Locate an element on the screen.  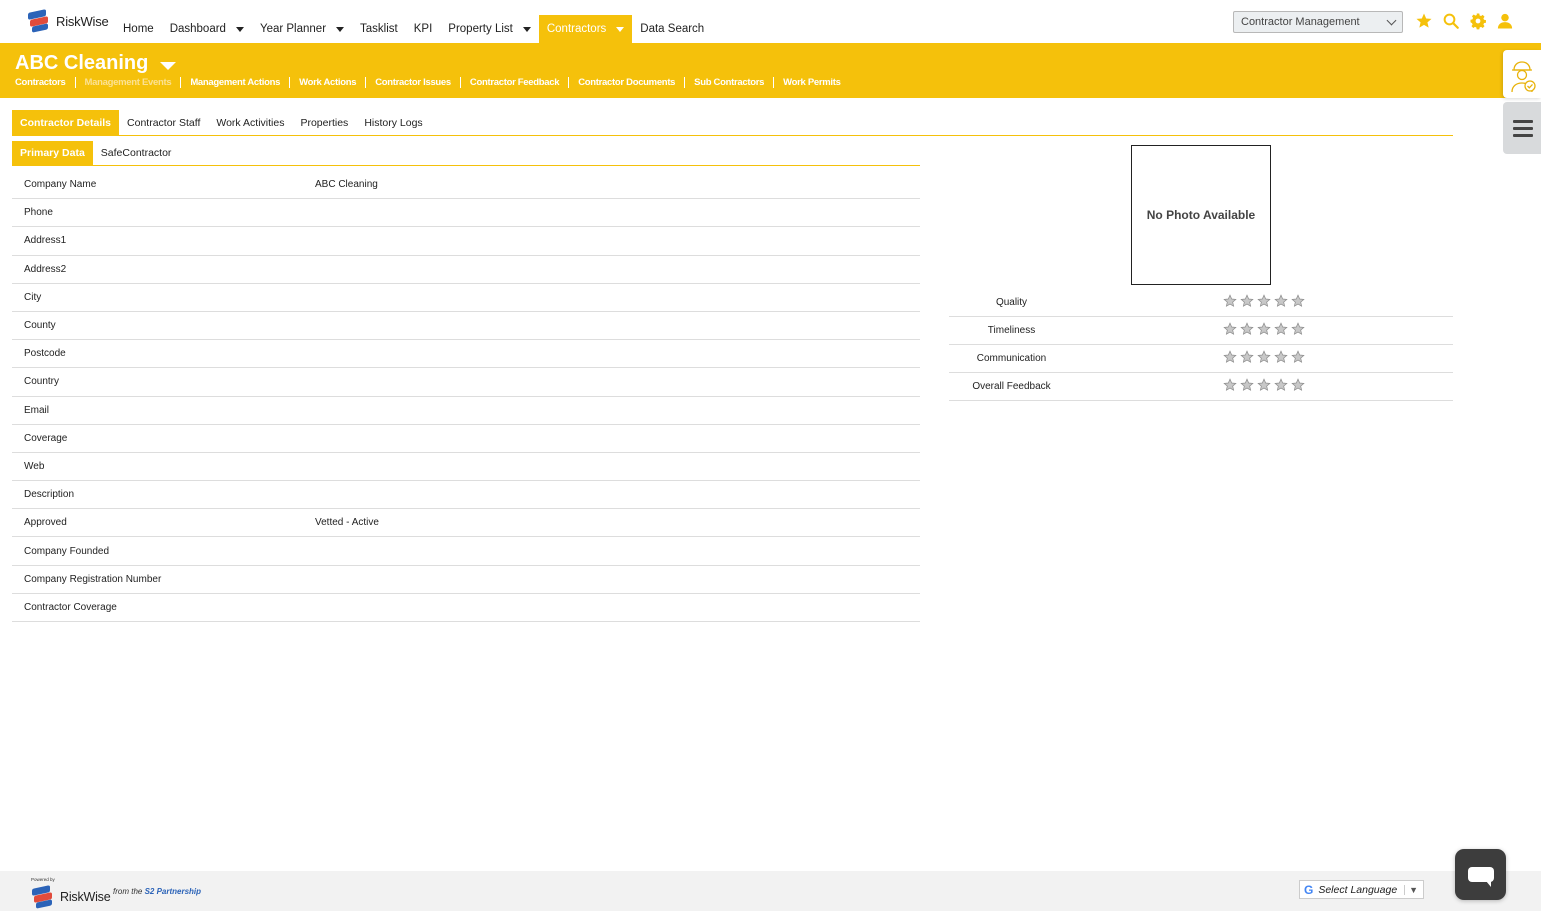
nav-item-home: Home is located at coordinates (138, 29).